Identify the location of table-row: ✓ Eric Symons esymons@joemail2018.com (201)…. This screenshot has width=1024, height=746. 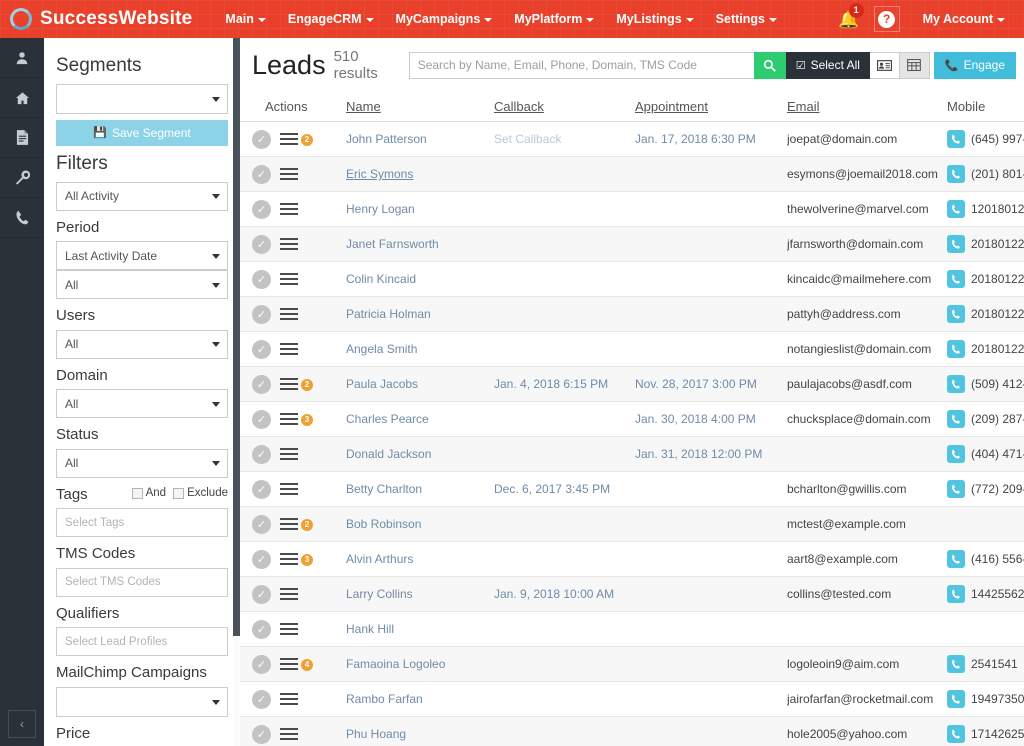
(632, 174).